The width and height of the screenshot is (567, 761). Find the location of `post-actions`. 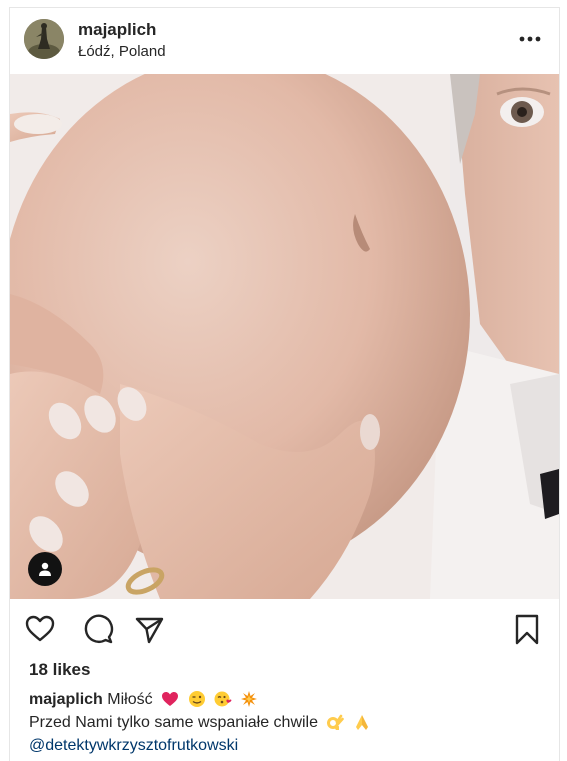

post-actions is located at coordinates (284, 630).